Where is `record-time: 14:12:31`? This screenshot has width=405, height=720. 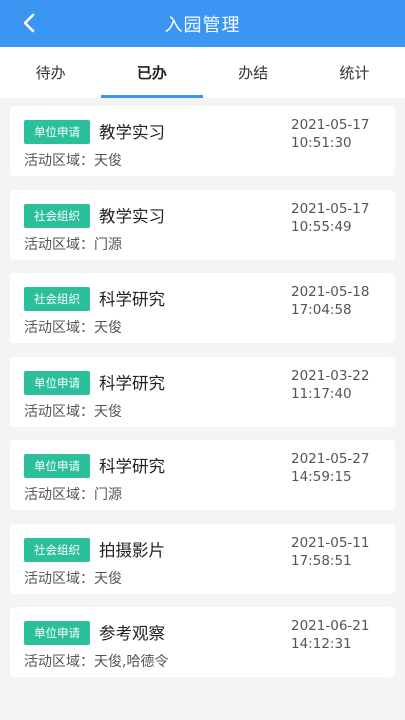 record-time: 14:12:31 is located at coordinates (321, 644).